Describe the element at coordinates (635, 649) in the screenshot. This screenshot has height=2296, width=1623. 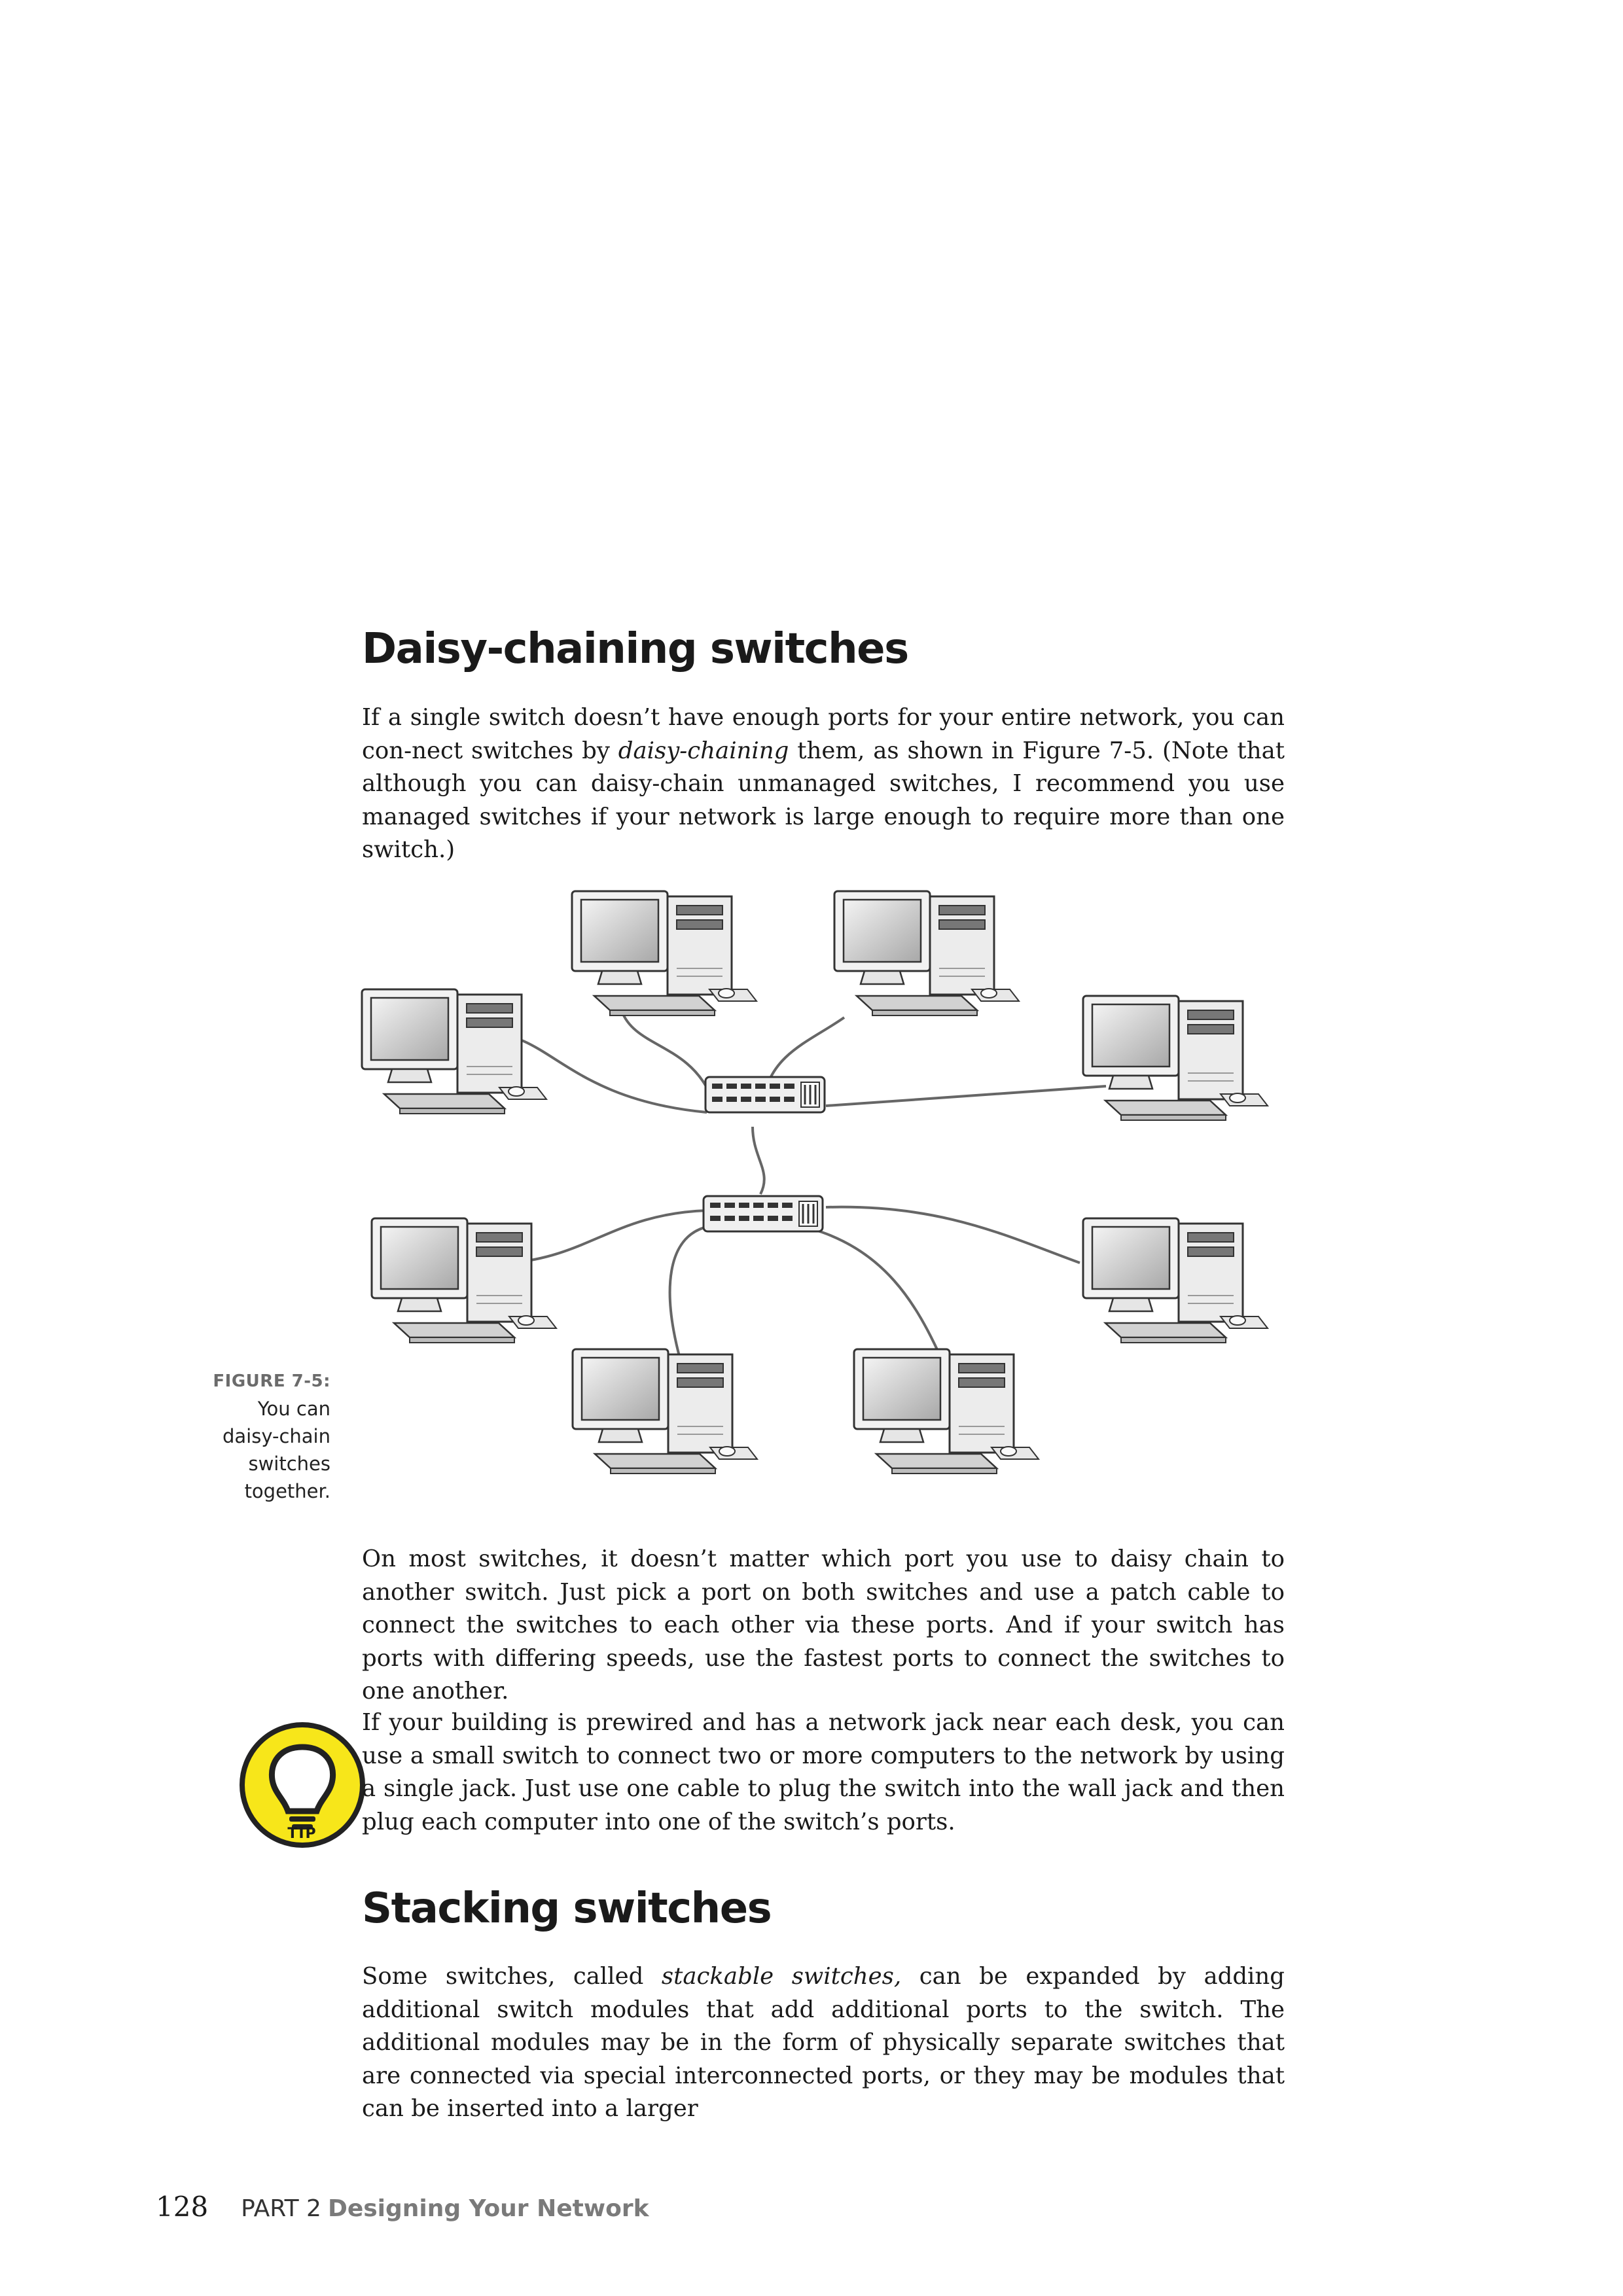
I see `section-heading-daisy-chaining: Daisy-chaining switches` at that location.